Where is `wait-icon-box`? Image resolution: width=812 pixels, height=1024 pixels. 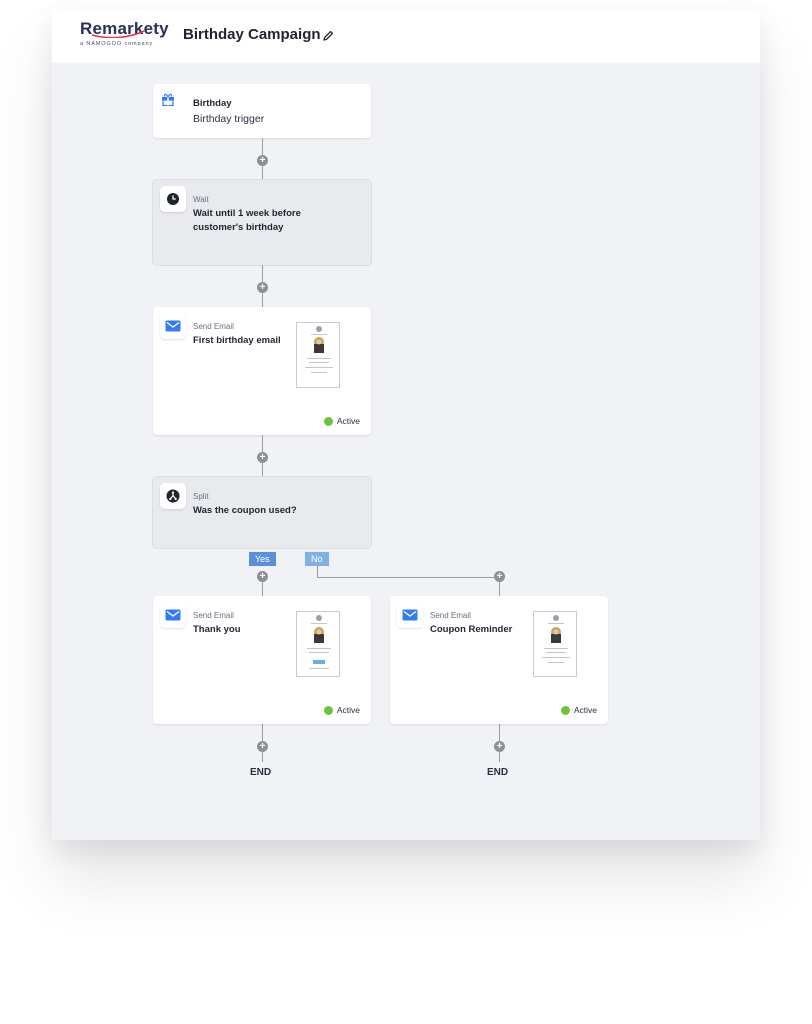
wait-icon-box is located at coordinates (173, 199).